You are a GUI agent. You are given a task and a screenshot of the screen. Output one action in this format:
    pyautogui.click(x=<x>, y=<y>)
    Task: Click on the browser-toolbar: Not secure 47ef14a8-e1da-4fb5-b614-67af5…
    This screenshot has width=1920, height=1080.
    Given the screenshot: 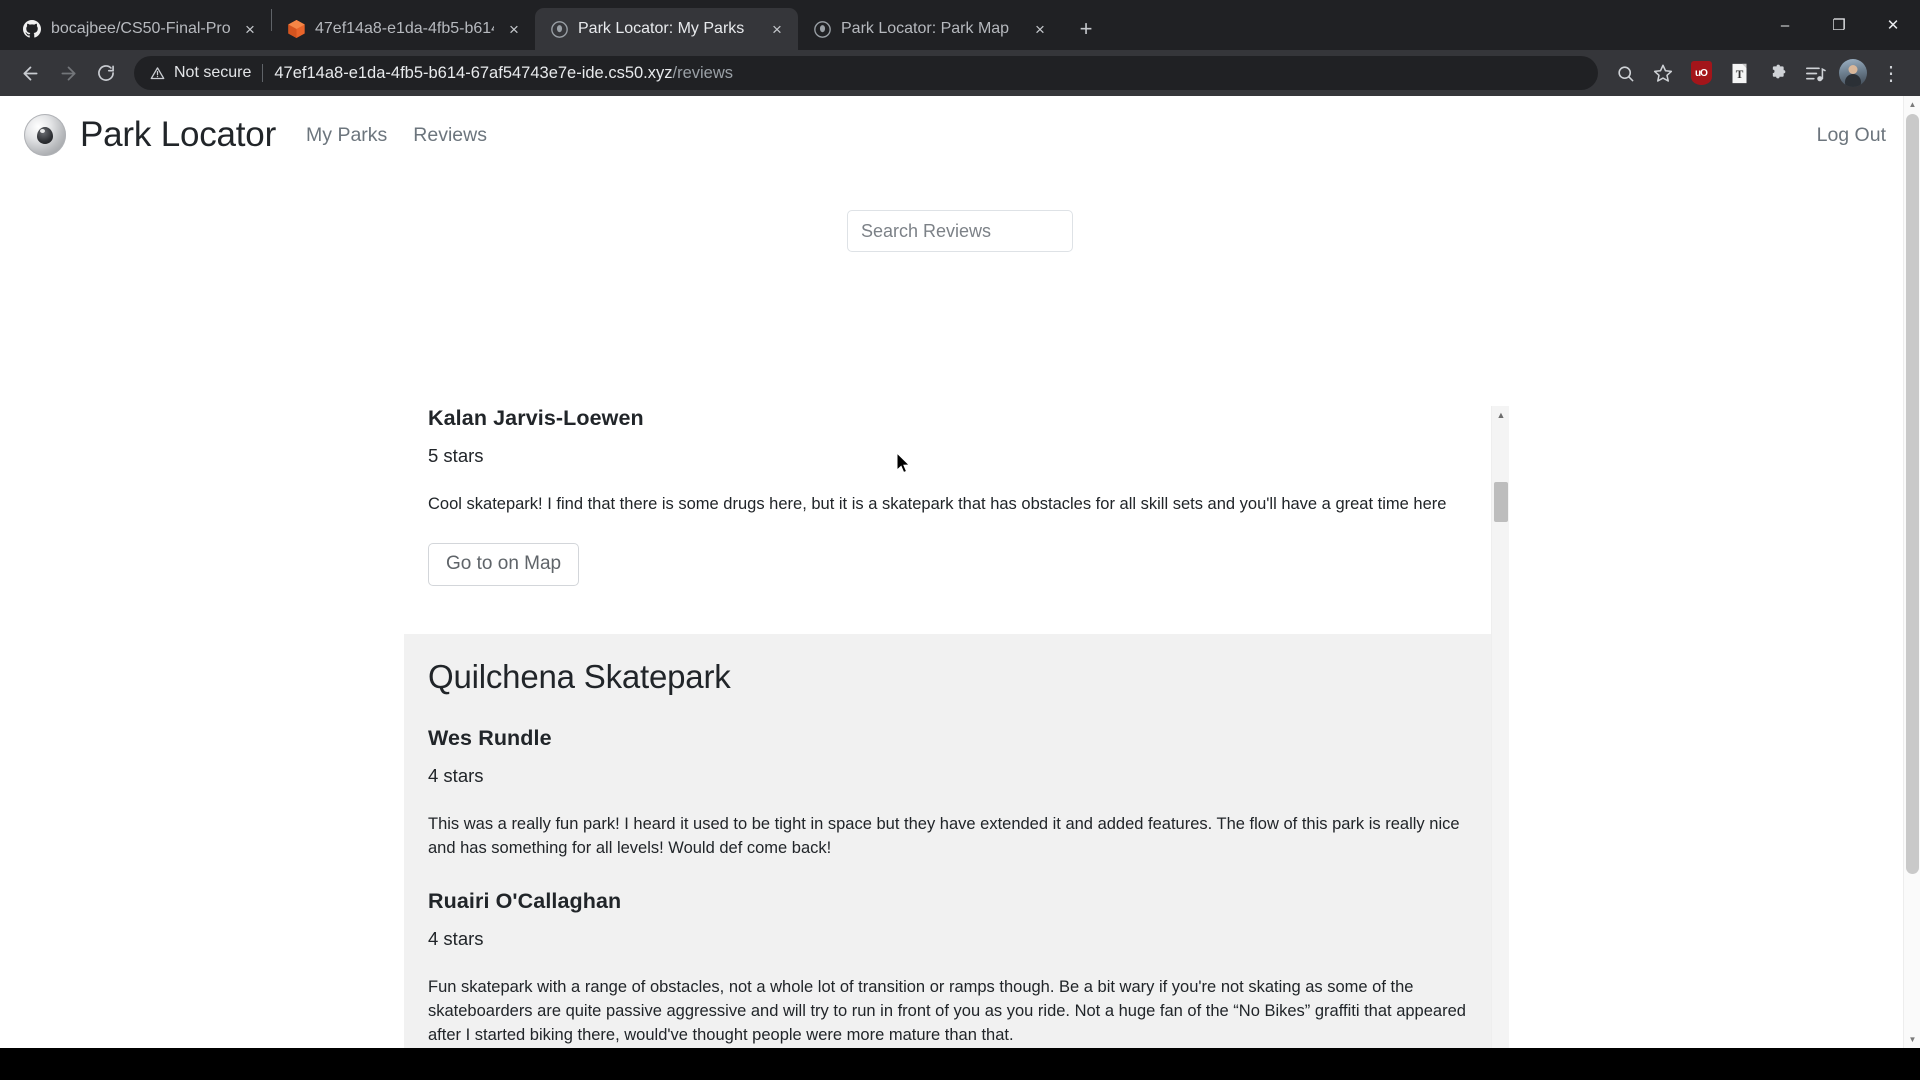 What is the action you would take?
    pyautogui.click(x=960, y=73)
    